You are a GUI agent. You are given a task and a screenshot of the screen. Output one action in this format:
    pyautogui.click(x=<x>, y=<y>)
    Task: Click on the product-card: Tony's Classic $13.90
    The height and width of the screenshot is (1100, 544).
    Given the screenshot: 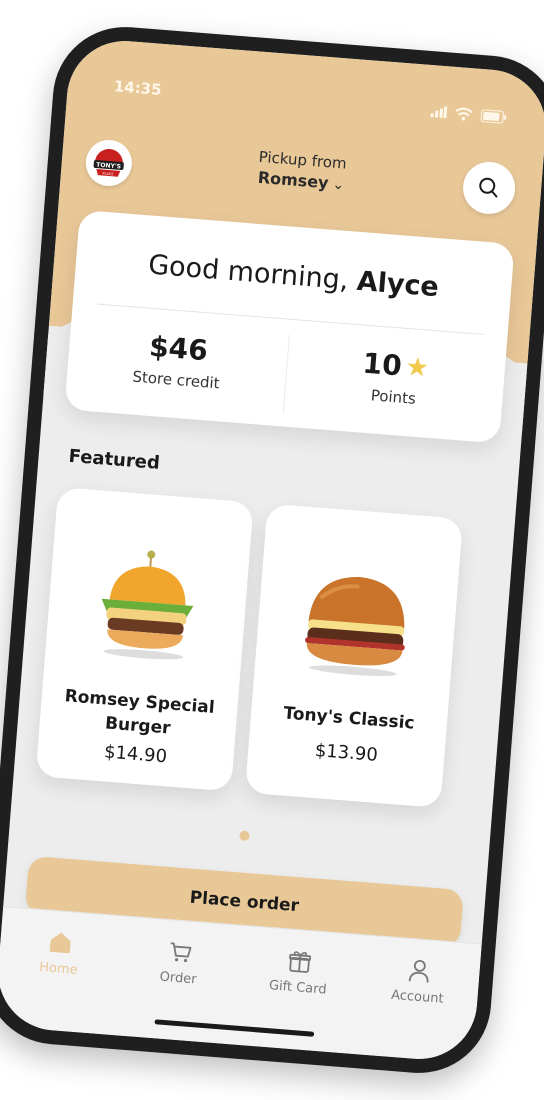 What is the action you would take?
    pyautogui.click(x=354, y=655)
    